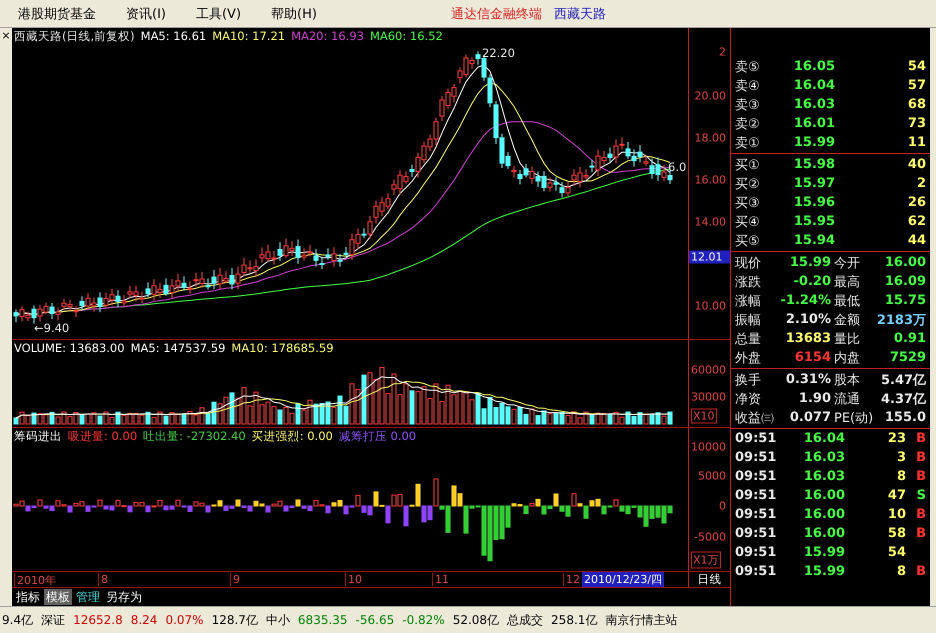  What do you see at coordinates (807, 319) in the screenshot?
I see `stat-value: 2.10%` at bounding box center [807, 319].